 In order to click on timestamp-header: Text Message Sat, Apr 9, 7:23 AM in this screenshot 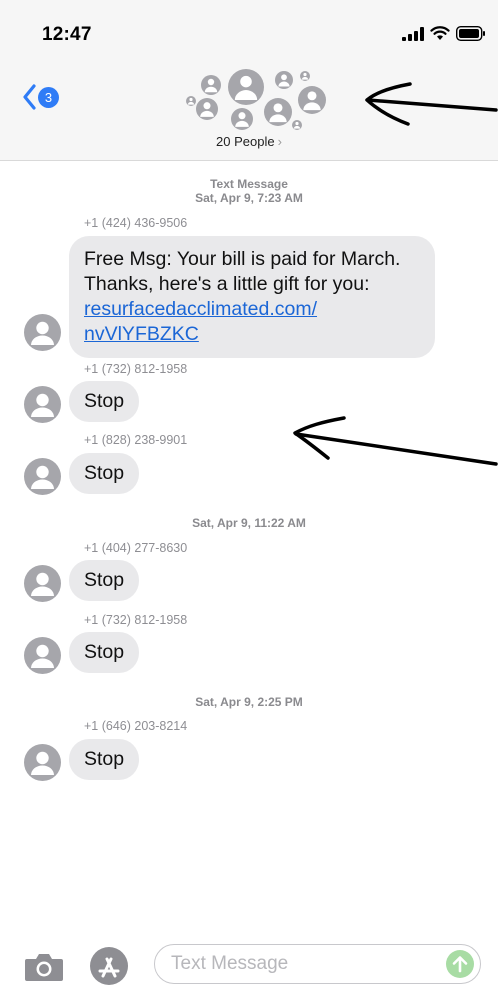, I will do `click(249, 191)`.